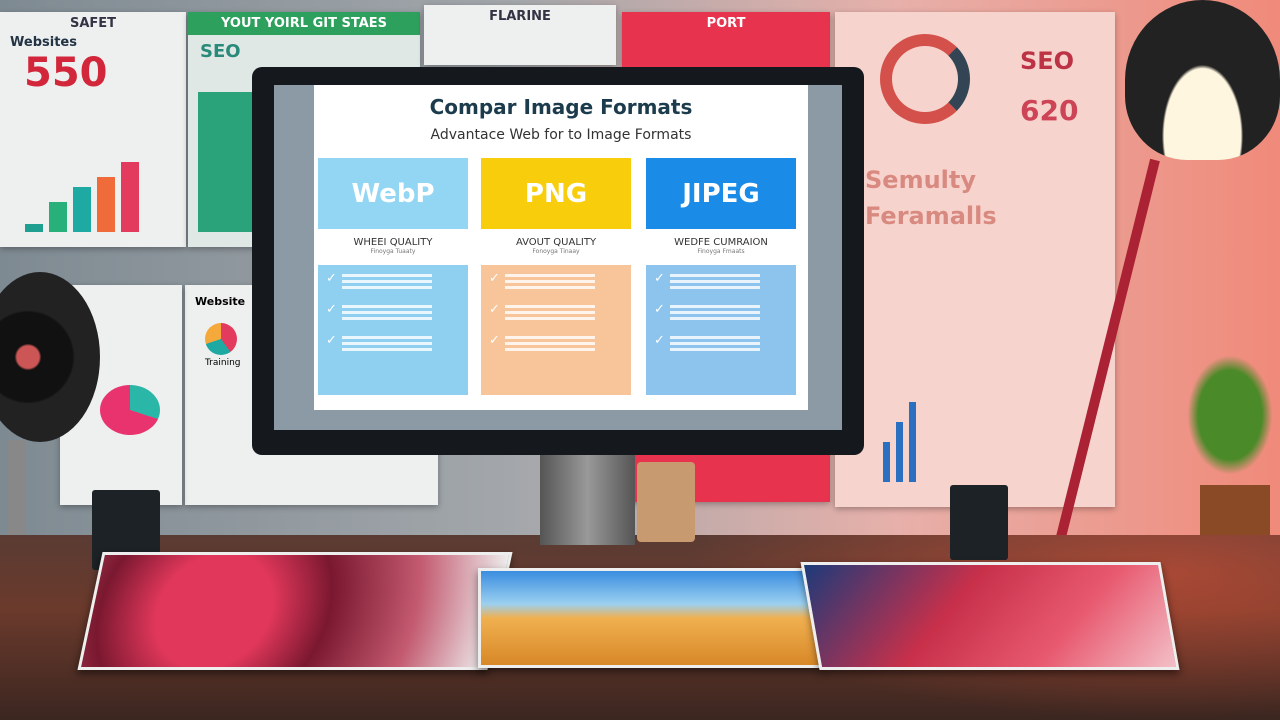 The image size is (1280, 720). I want to click on slide-title: Compar Image Formats, so click(561, 107).